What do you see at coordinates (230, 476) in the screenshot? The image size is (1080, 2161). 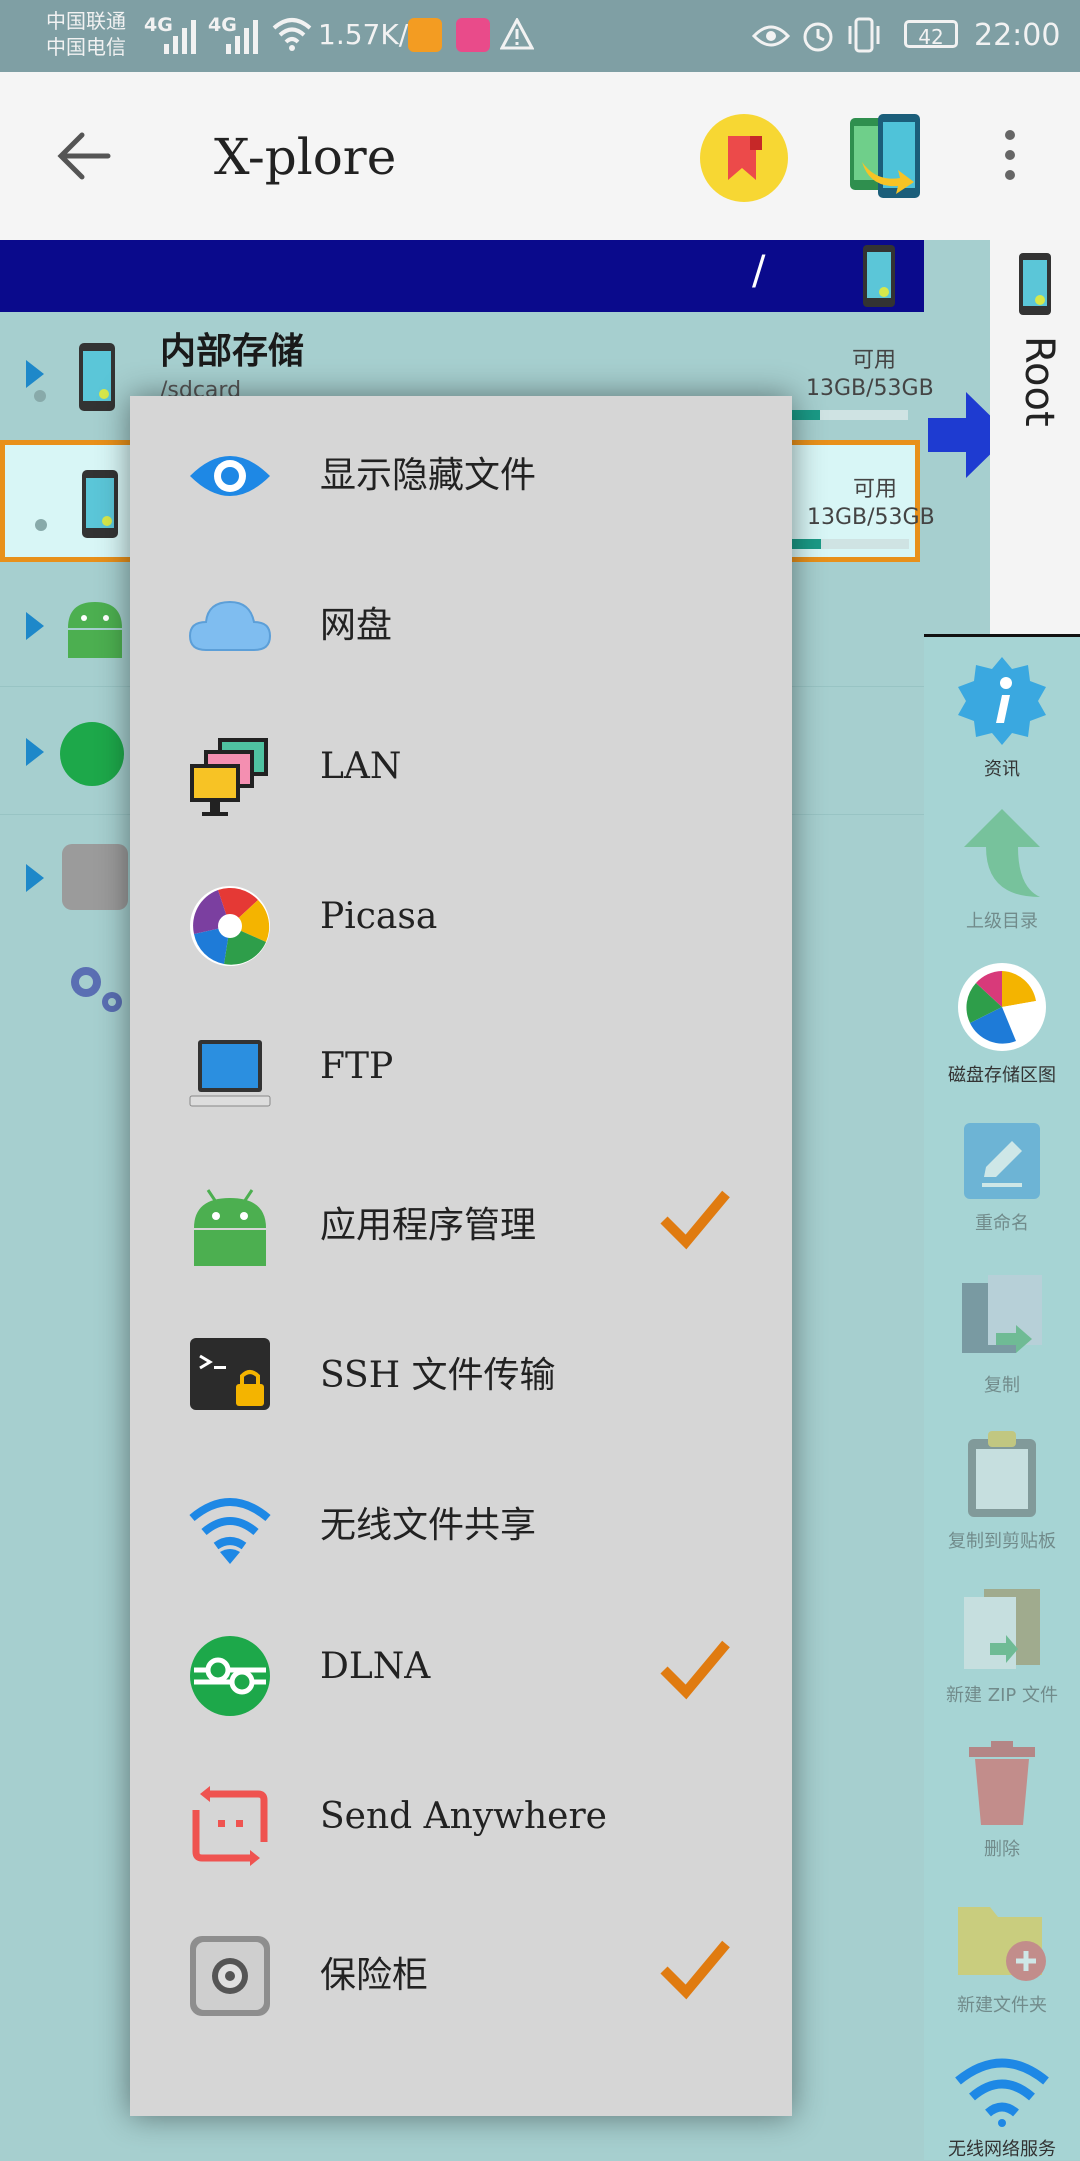 I see `eye-icon` at bounding box center [230, 476].